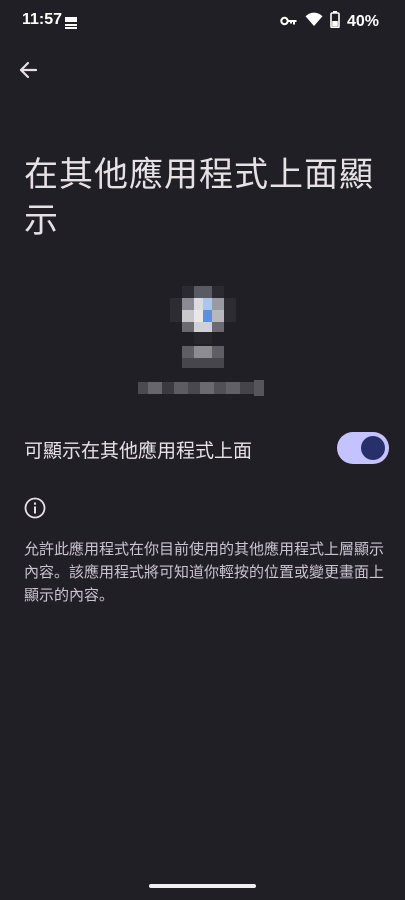 The width and height of the screenshot is (405, 900). I want to click on arrow-back-icon, so click(28, 72).